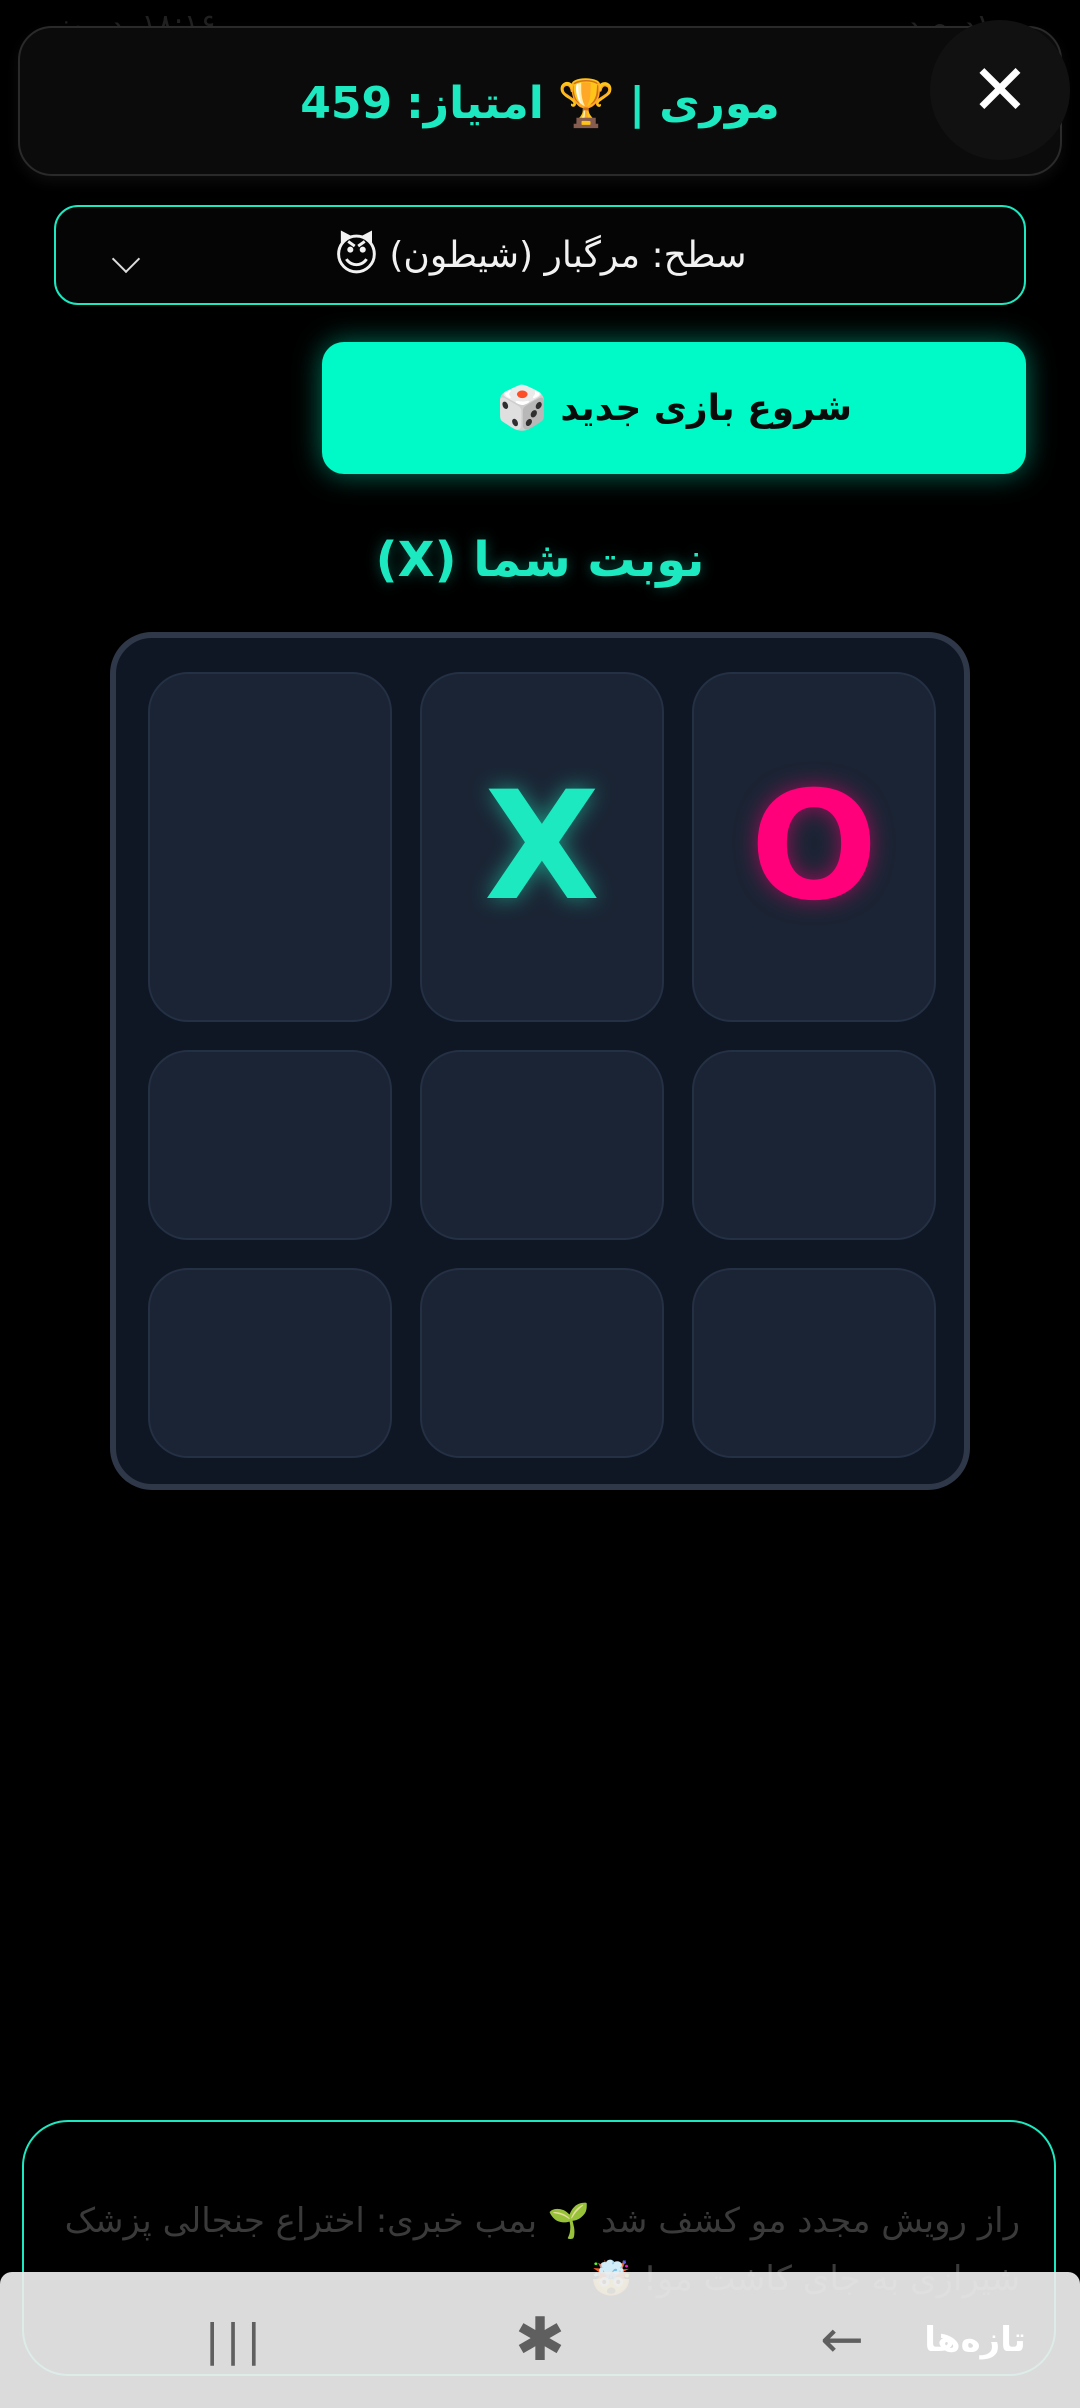  What do you see at coordinates (706, 408) in the screenshot?
I see `new-game-label: شروع بازی جدید` at bounding box center [706, 408].